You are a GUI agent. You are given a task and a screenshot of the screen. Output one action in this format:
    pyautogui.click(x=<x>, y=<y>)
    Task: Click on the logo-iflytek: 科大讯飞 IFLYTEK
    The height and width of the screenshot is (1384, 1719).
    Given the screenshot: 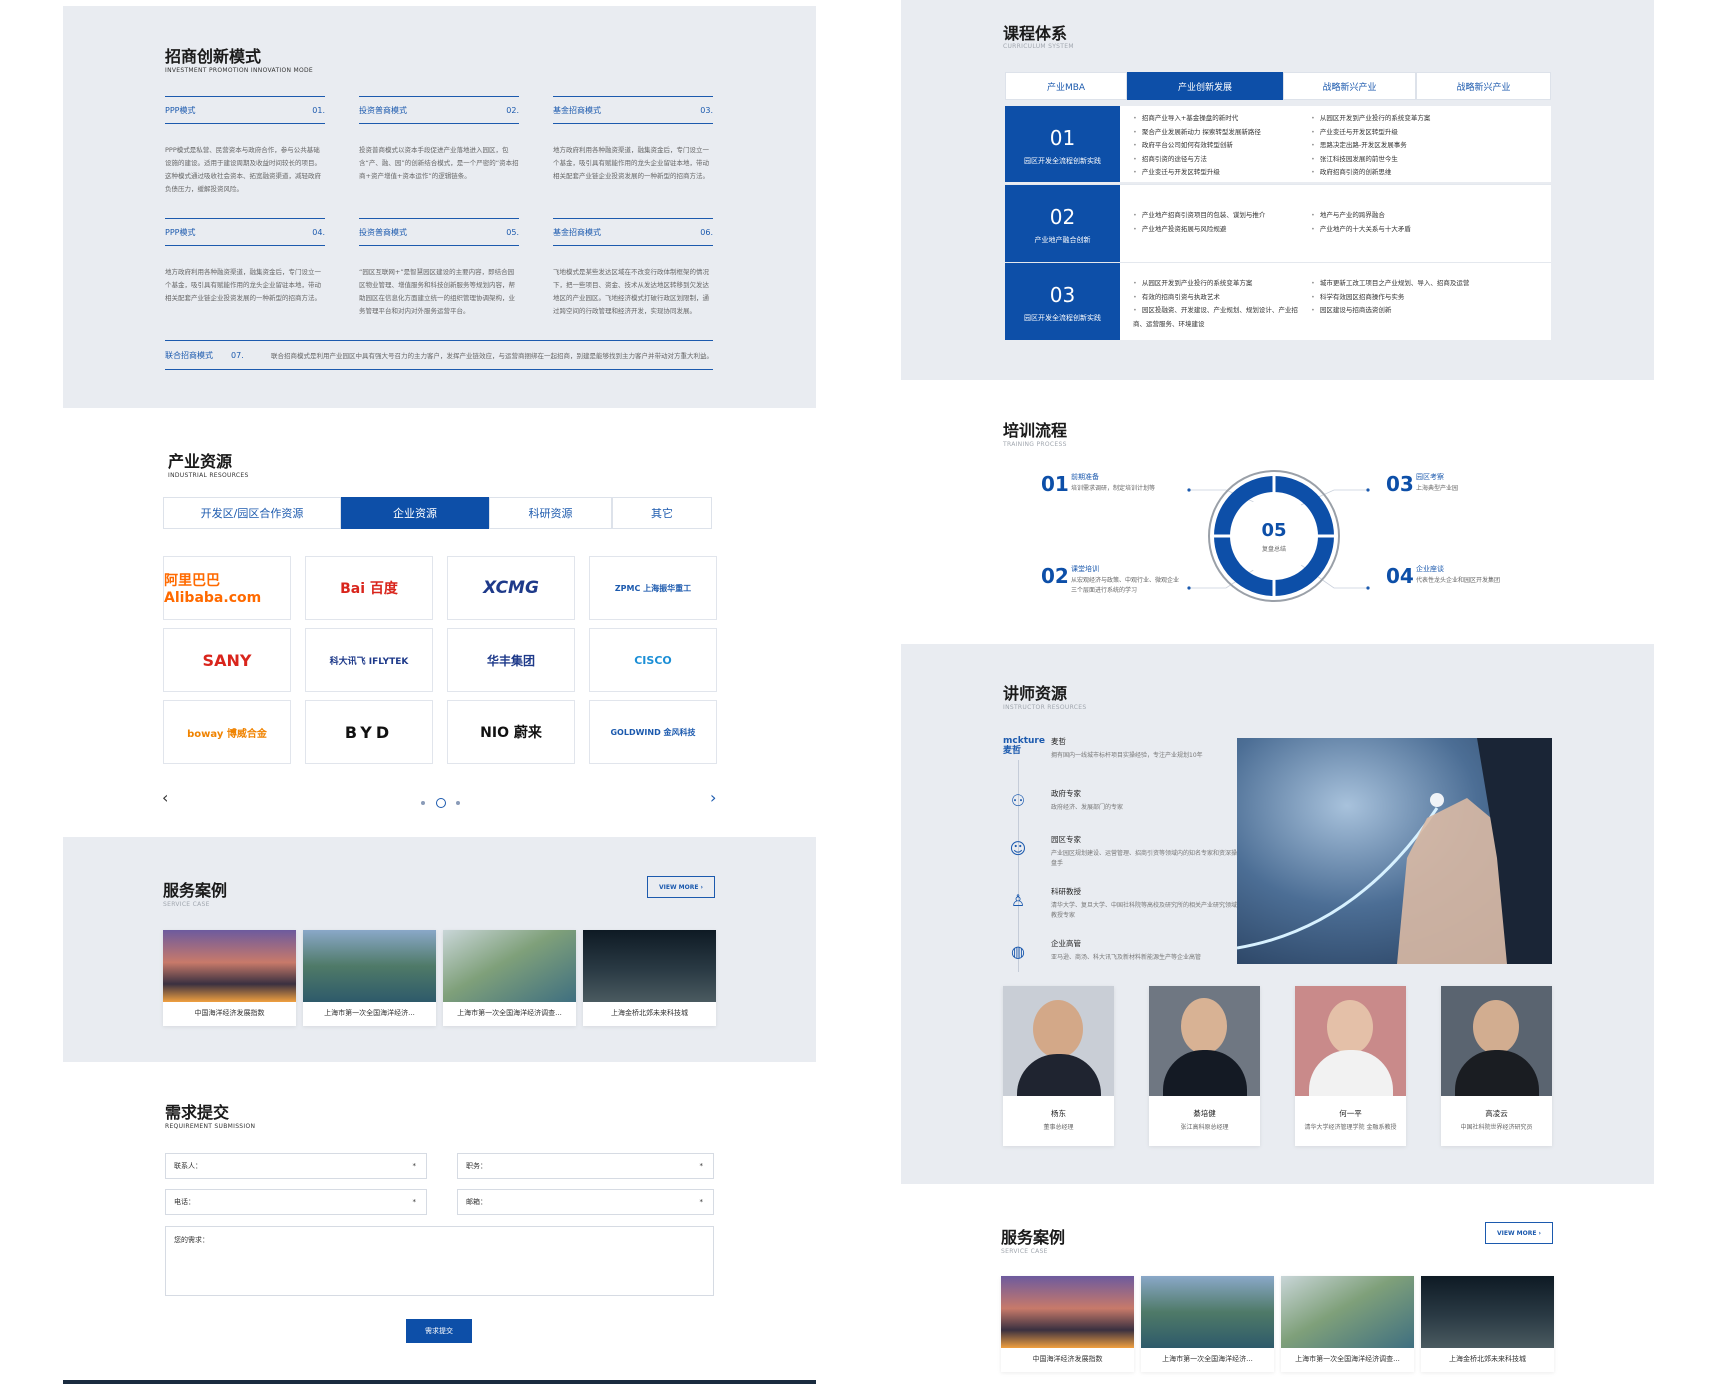 What is the action you would take?
    pyautogui.click(x=369, y=660)
    